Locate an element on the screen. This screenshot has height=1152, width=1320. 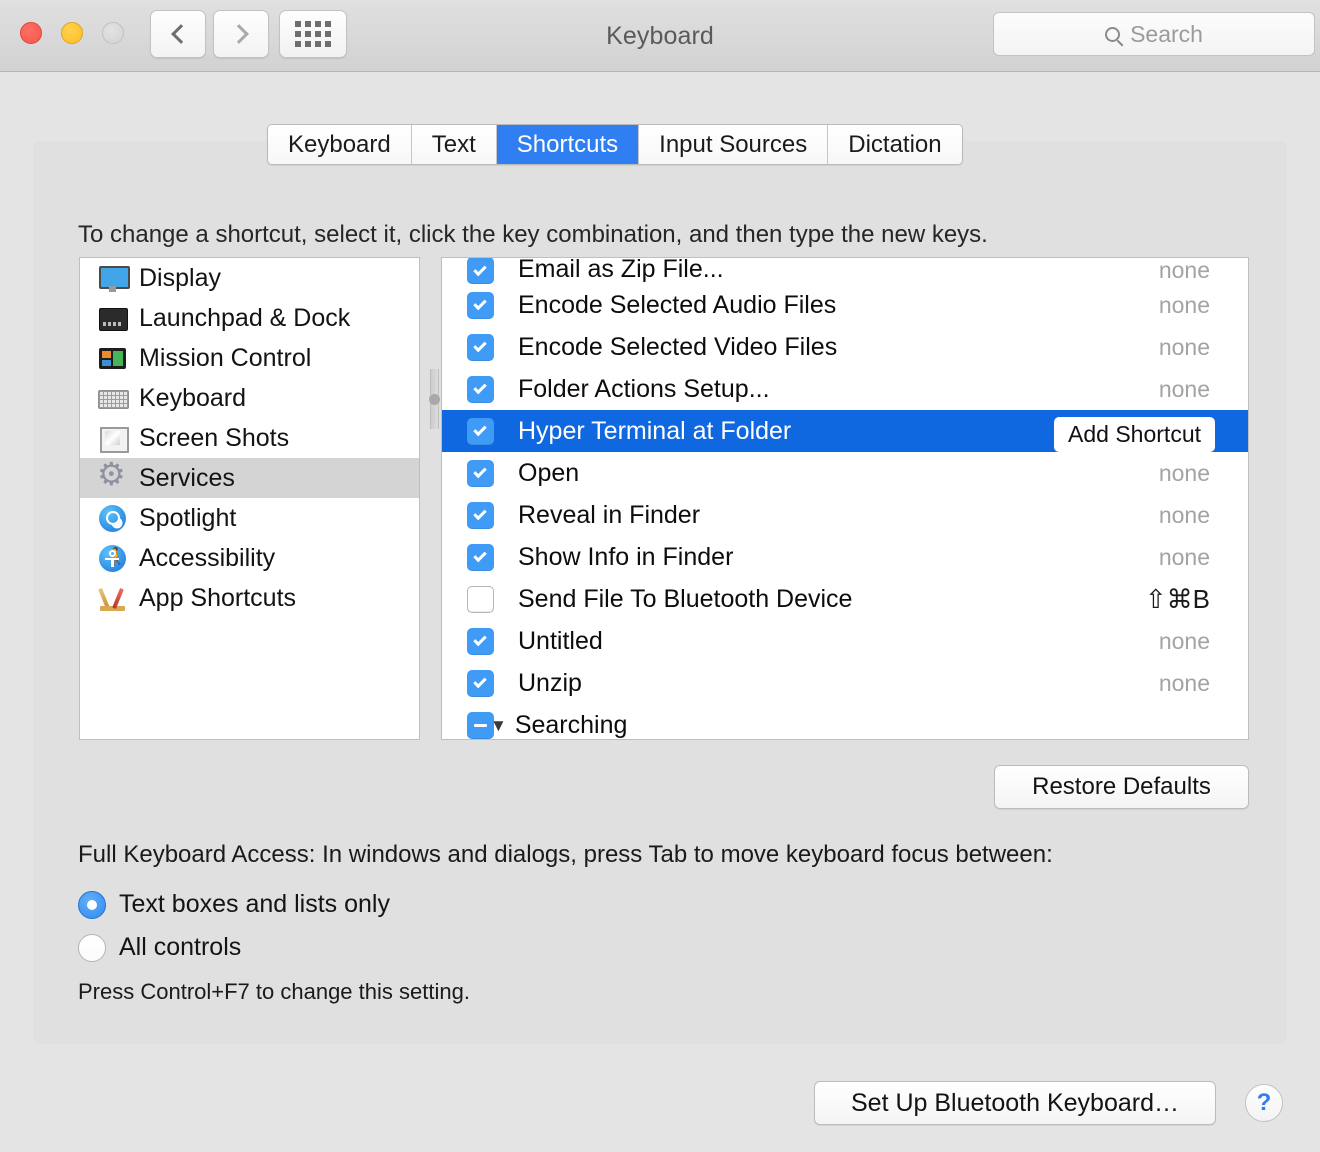
sidebar-item-keyboard: Keyboard is located at coordinates (249, 398).